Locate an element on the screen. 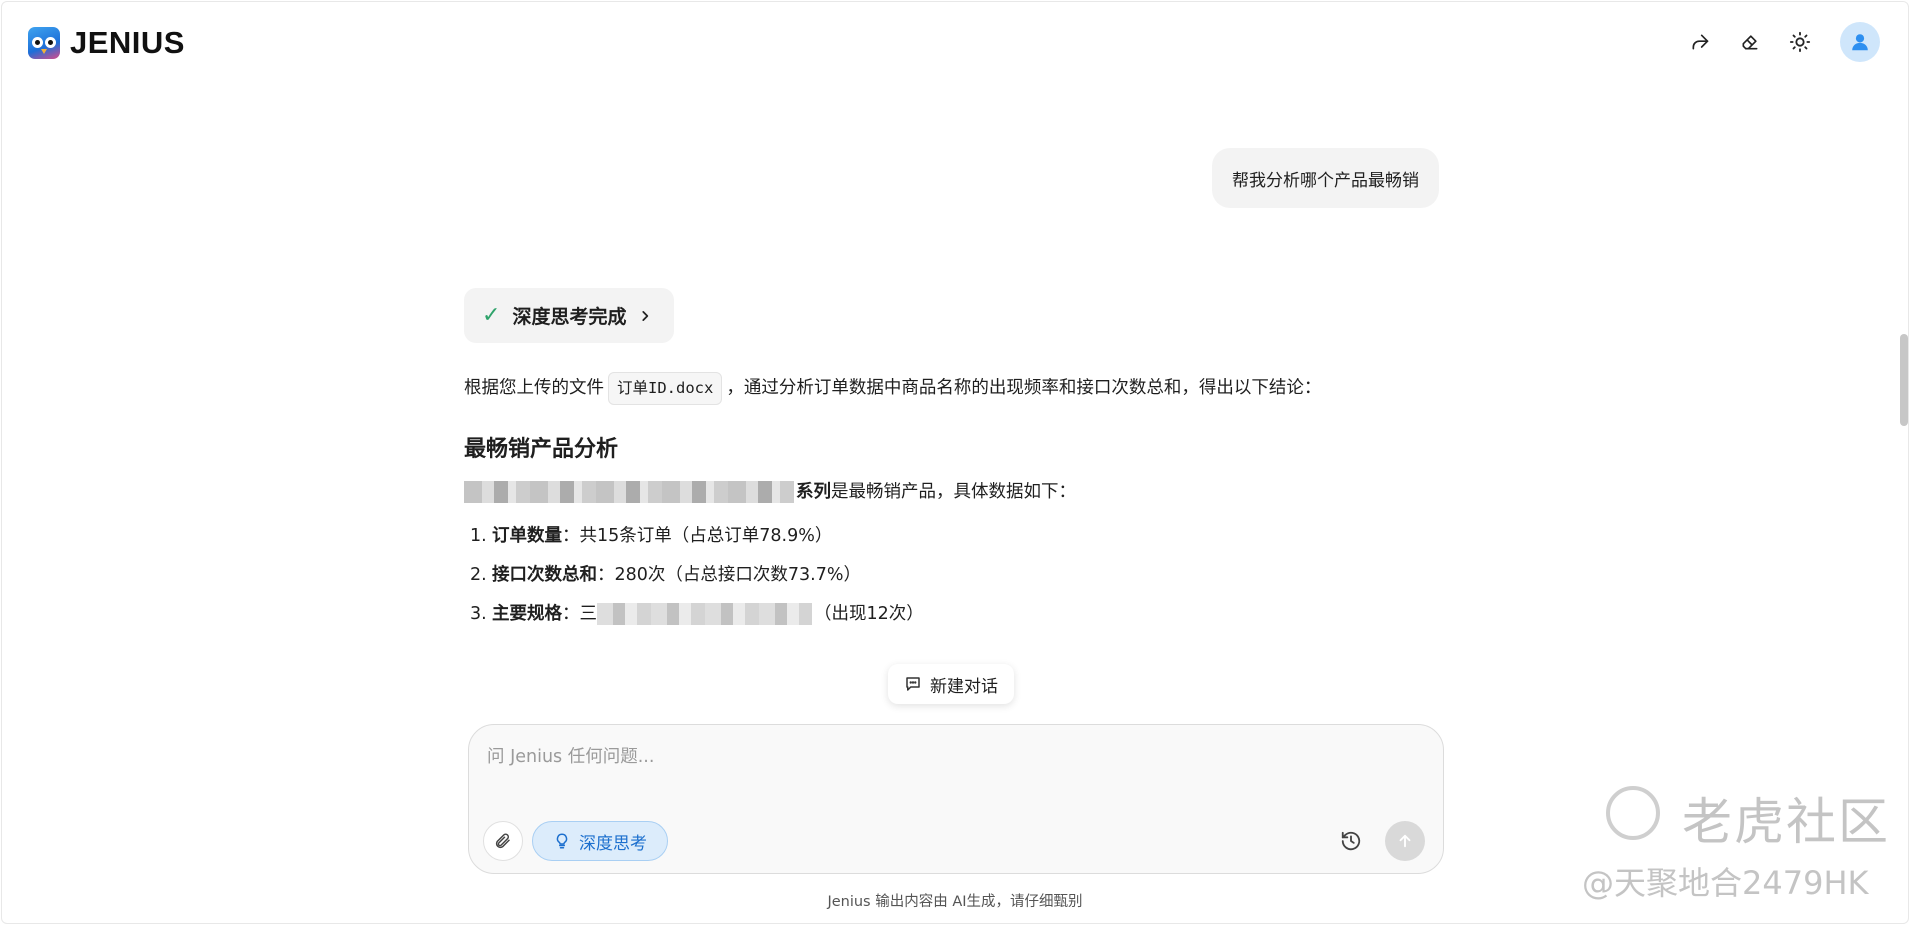  sun-icon is located at coordinates (1800, 42).